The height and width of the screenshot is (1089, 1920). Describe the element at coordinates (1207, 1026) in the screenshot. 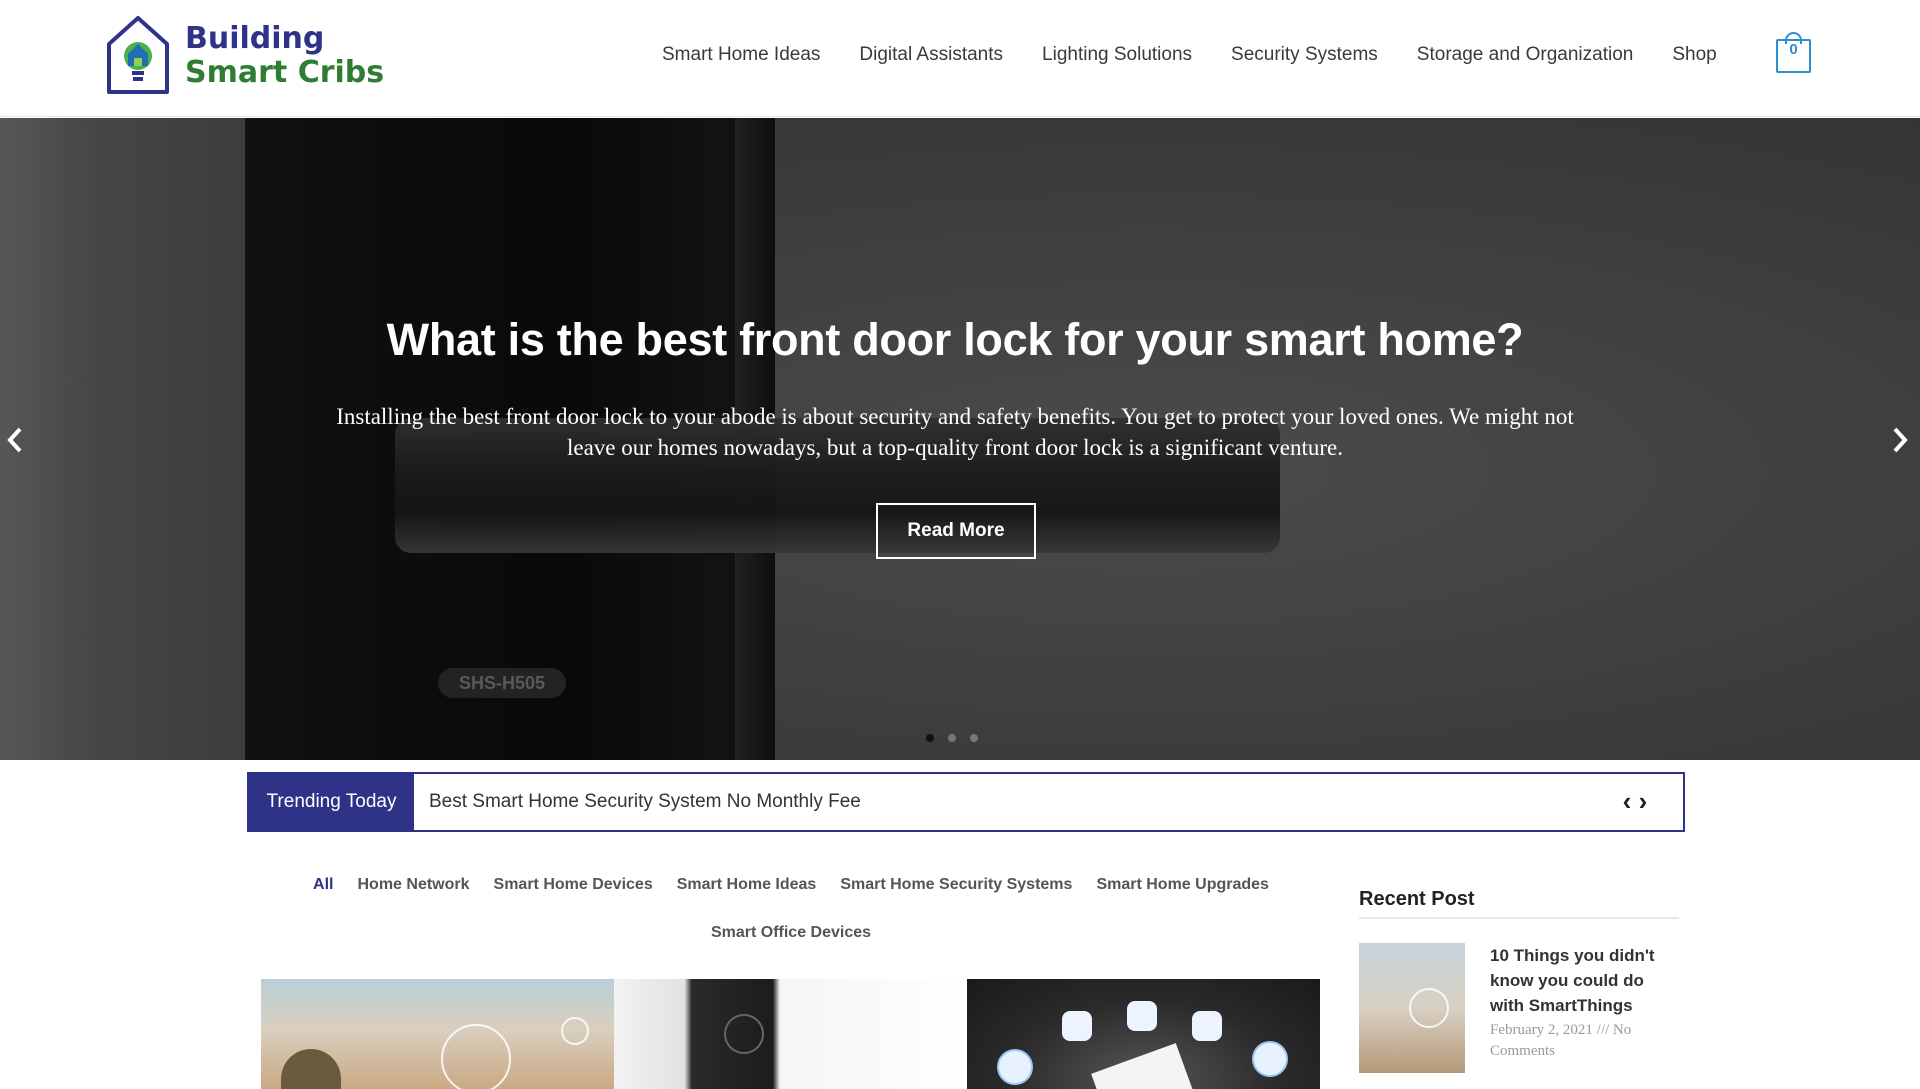

I see `heater-icon` at that location.